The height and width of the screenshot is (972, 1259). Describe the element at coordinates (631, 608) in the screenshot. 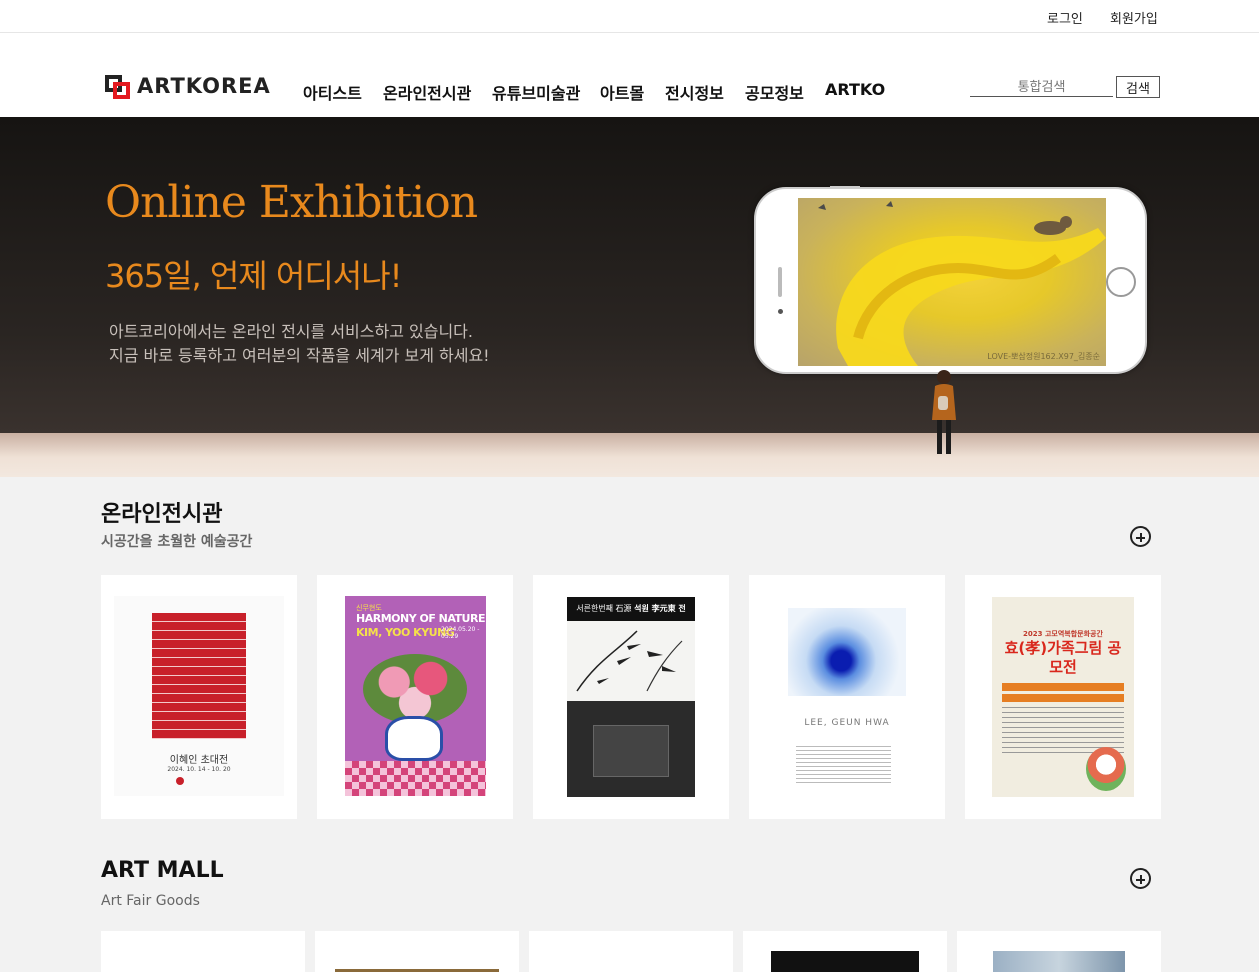

I see `poster-title: 서른한번째 石源 석원 李元東 전` at that location.